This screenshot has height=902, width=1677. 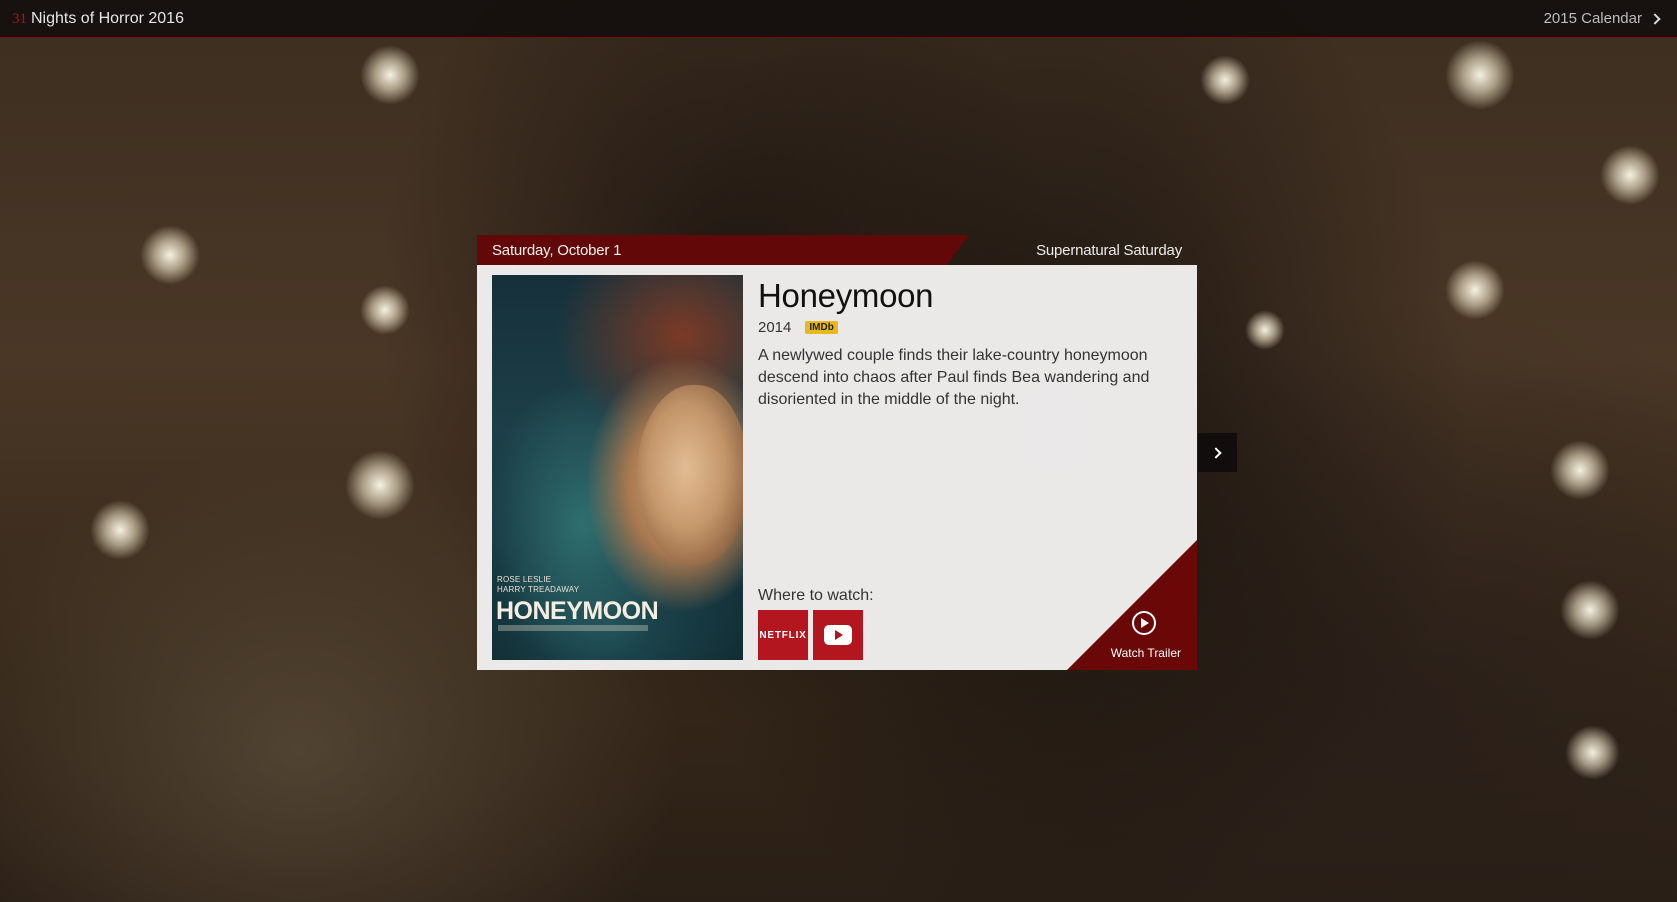 What do you see at coordinates (1592, 18) in the screenshot?
I see `calendar-link-label: 2015 Calendar` at bounding box center [1592, 18].